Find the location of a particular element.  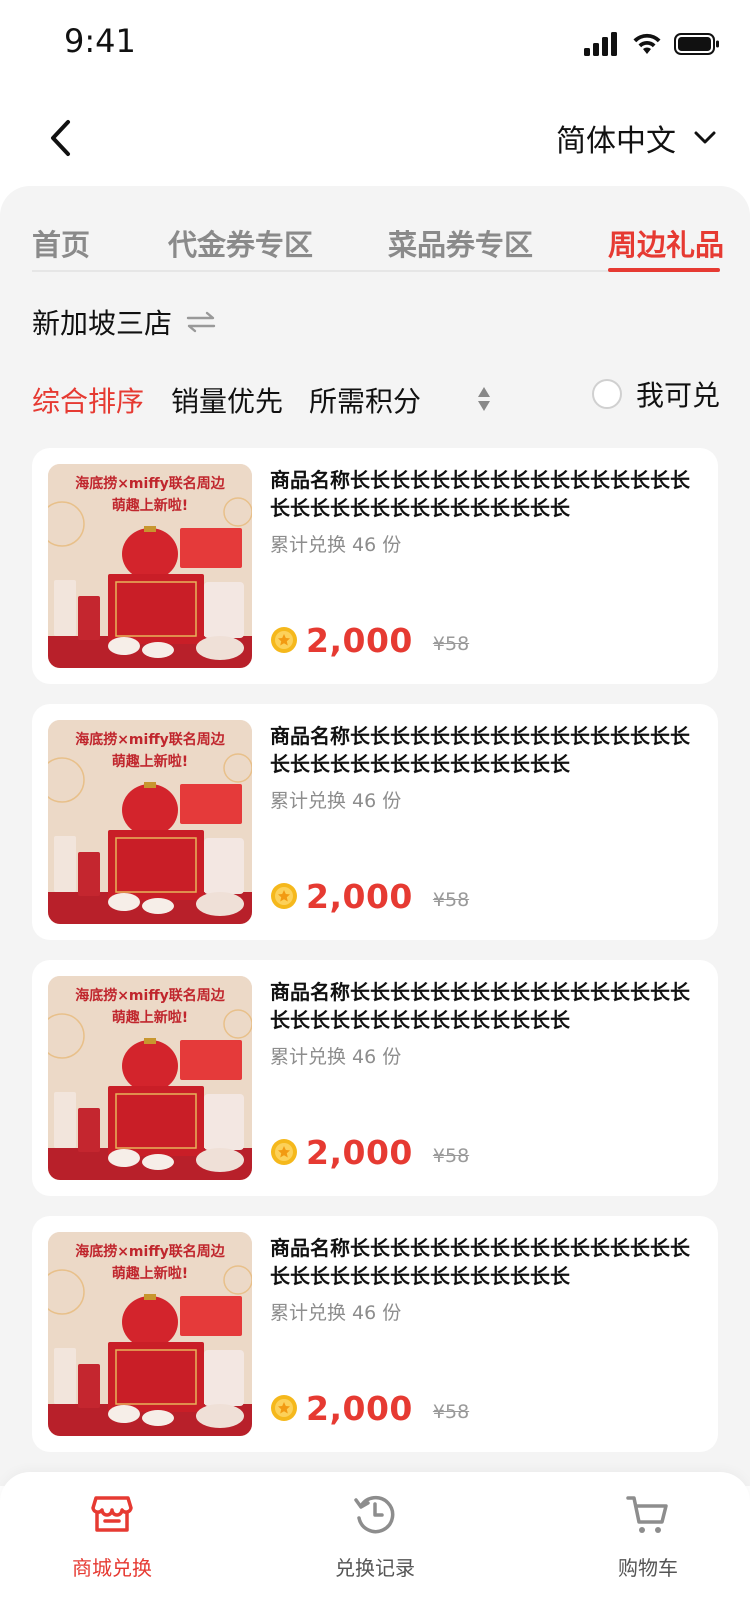

active-tab-indicator is located at coordinates (664, 270).